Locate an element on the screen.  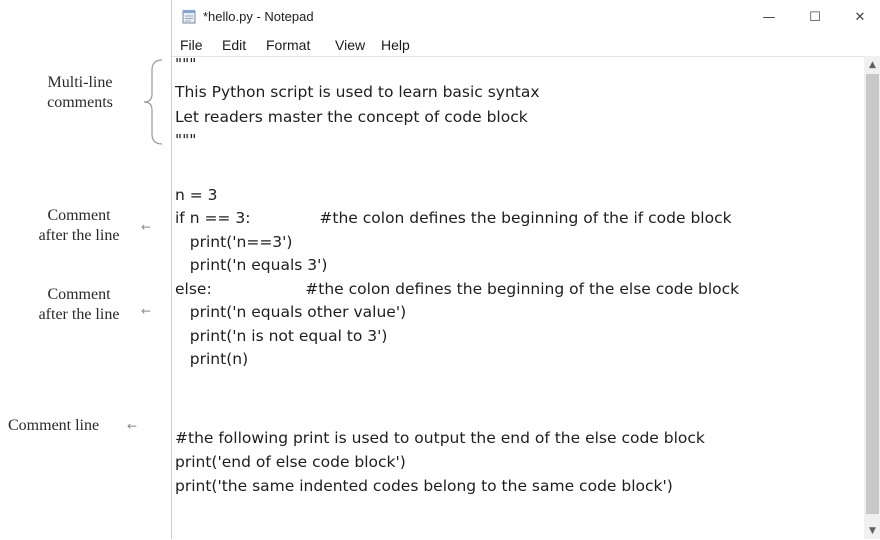
code-line: print('n==3') is located at coordinates (234, 242).